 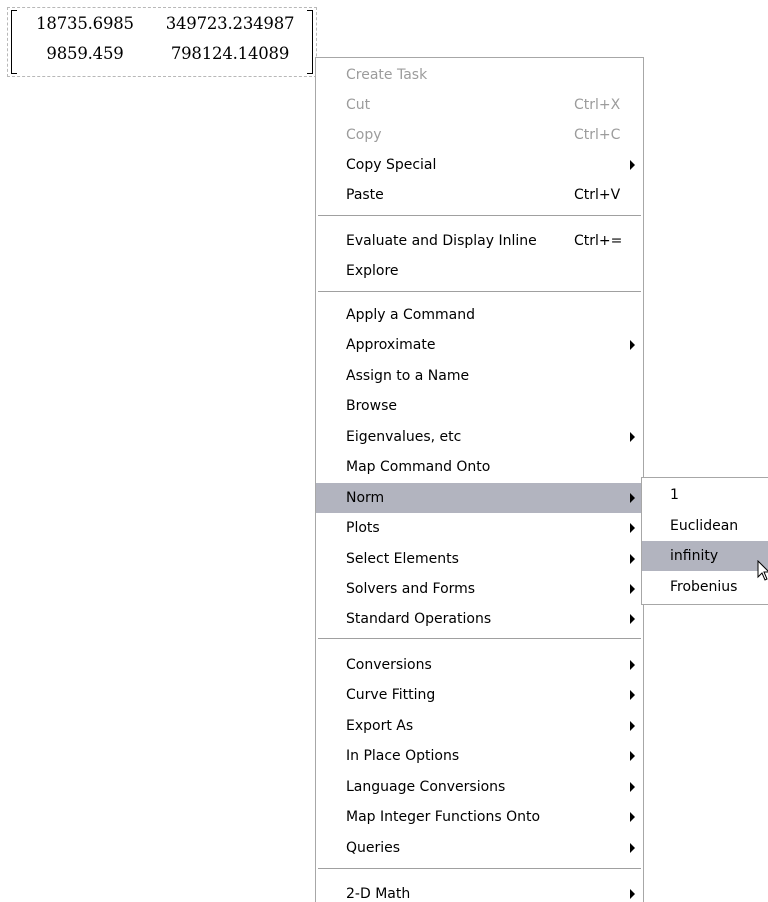 I want to click on menu-item-label: Approximate, so click(x=391, y=345).